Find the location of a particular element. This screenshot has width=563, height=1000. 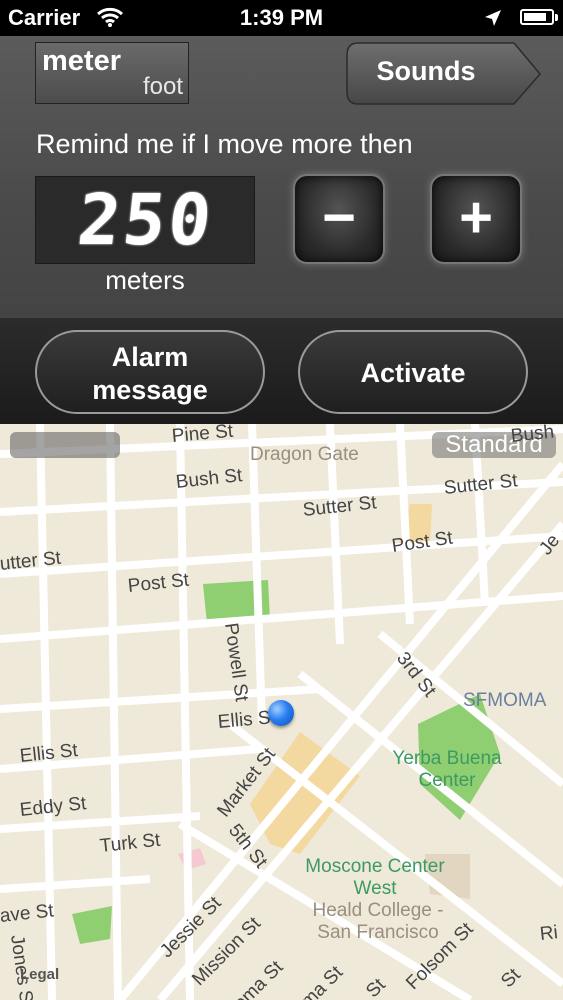

battery-level is located at coordinates (535, 17).